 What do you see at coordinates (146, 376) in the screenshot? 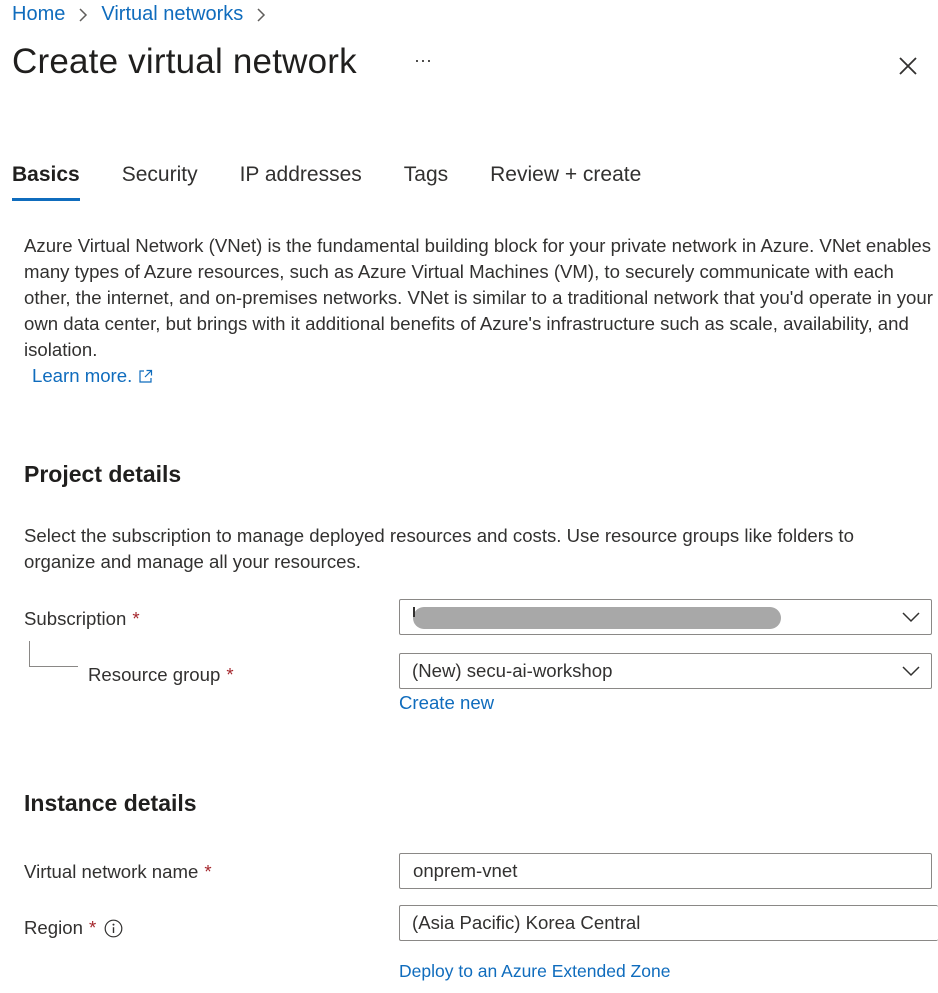
I see `external-link-icon` at bounding box center [146, 376].